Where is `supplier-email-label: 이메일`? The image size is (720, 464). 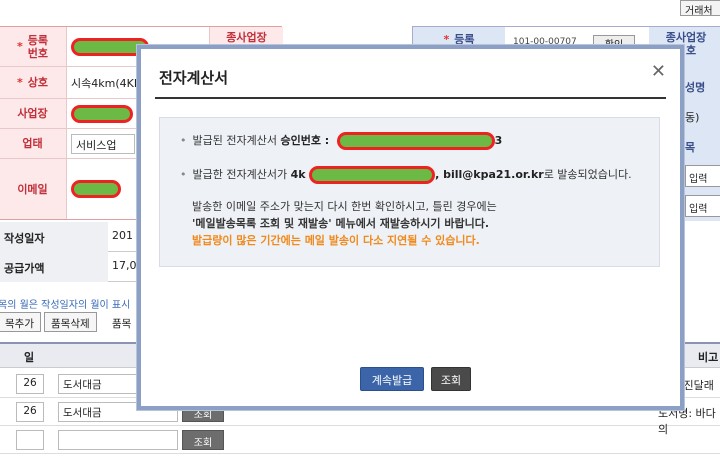 supplier-email-label: 이메일 is located at coordinates (33, 189).